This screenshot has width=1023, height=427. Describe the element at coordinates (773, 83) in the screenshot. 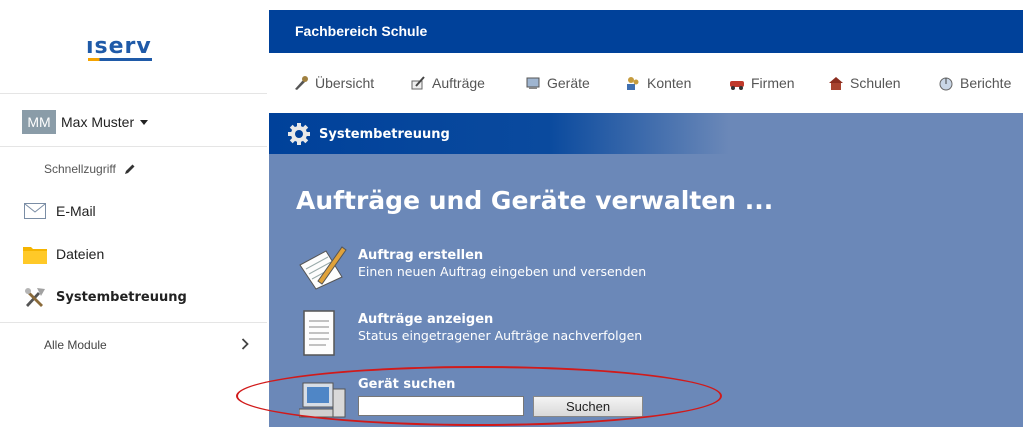

I see `menu-item-label: Firmen` at that location.